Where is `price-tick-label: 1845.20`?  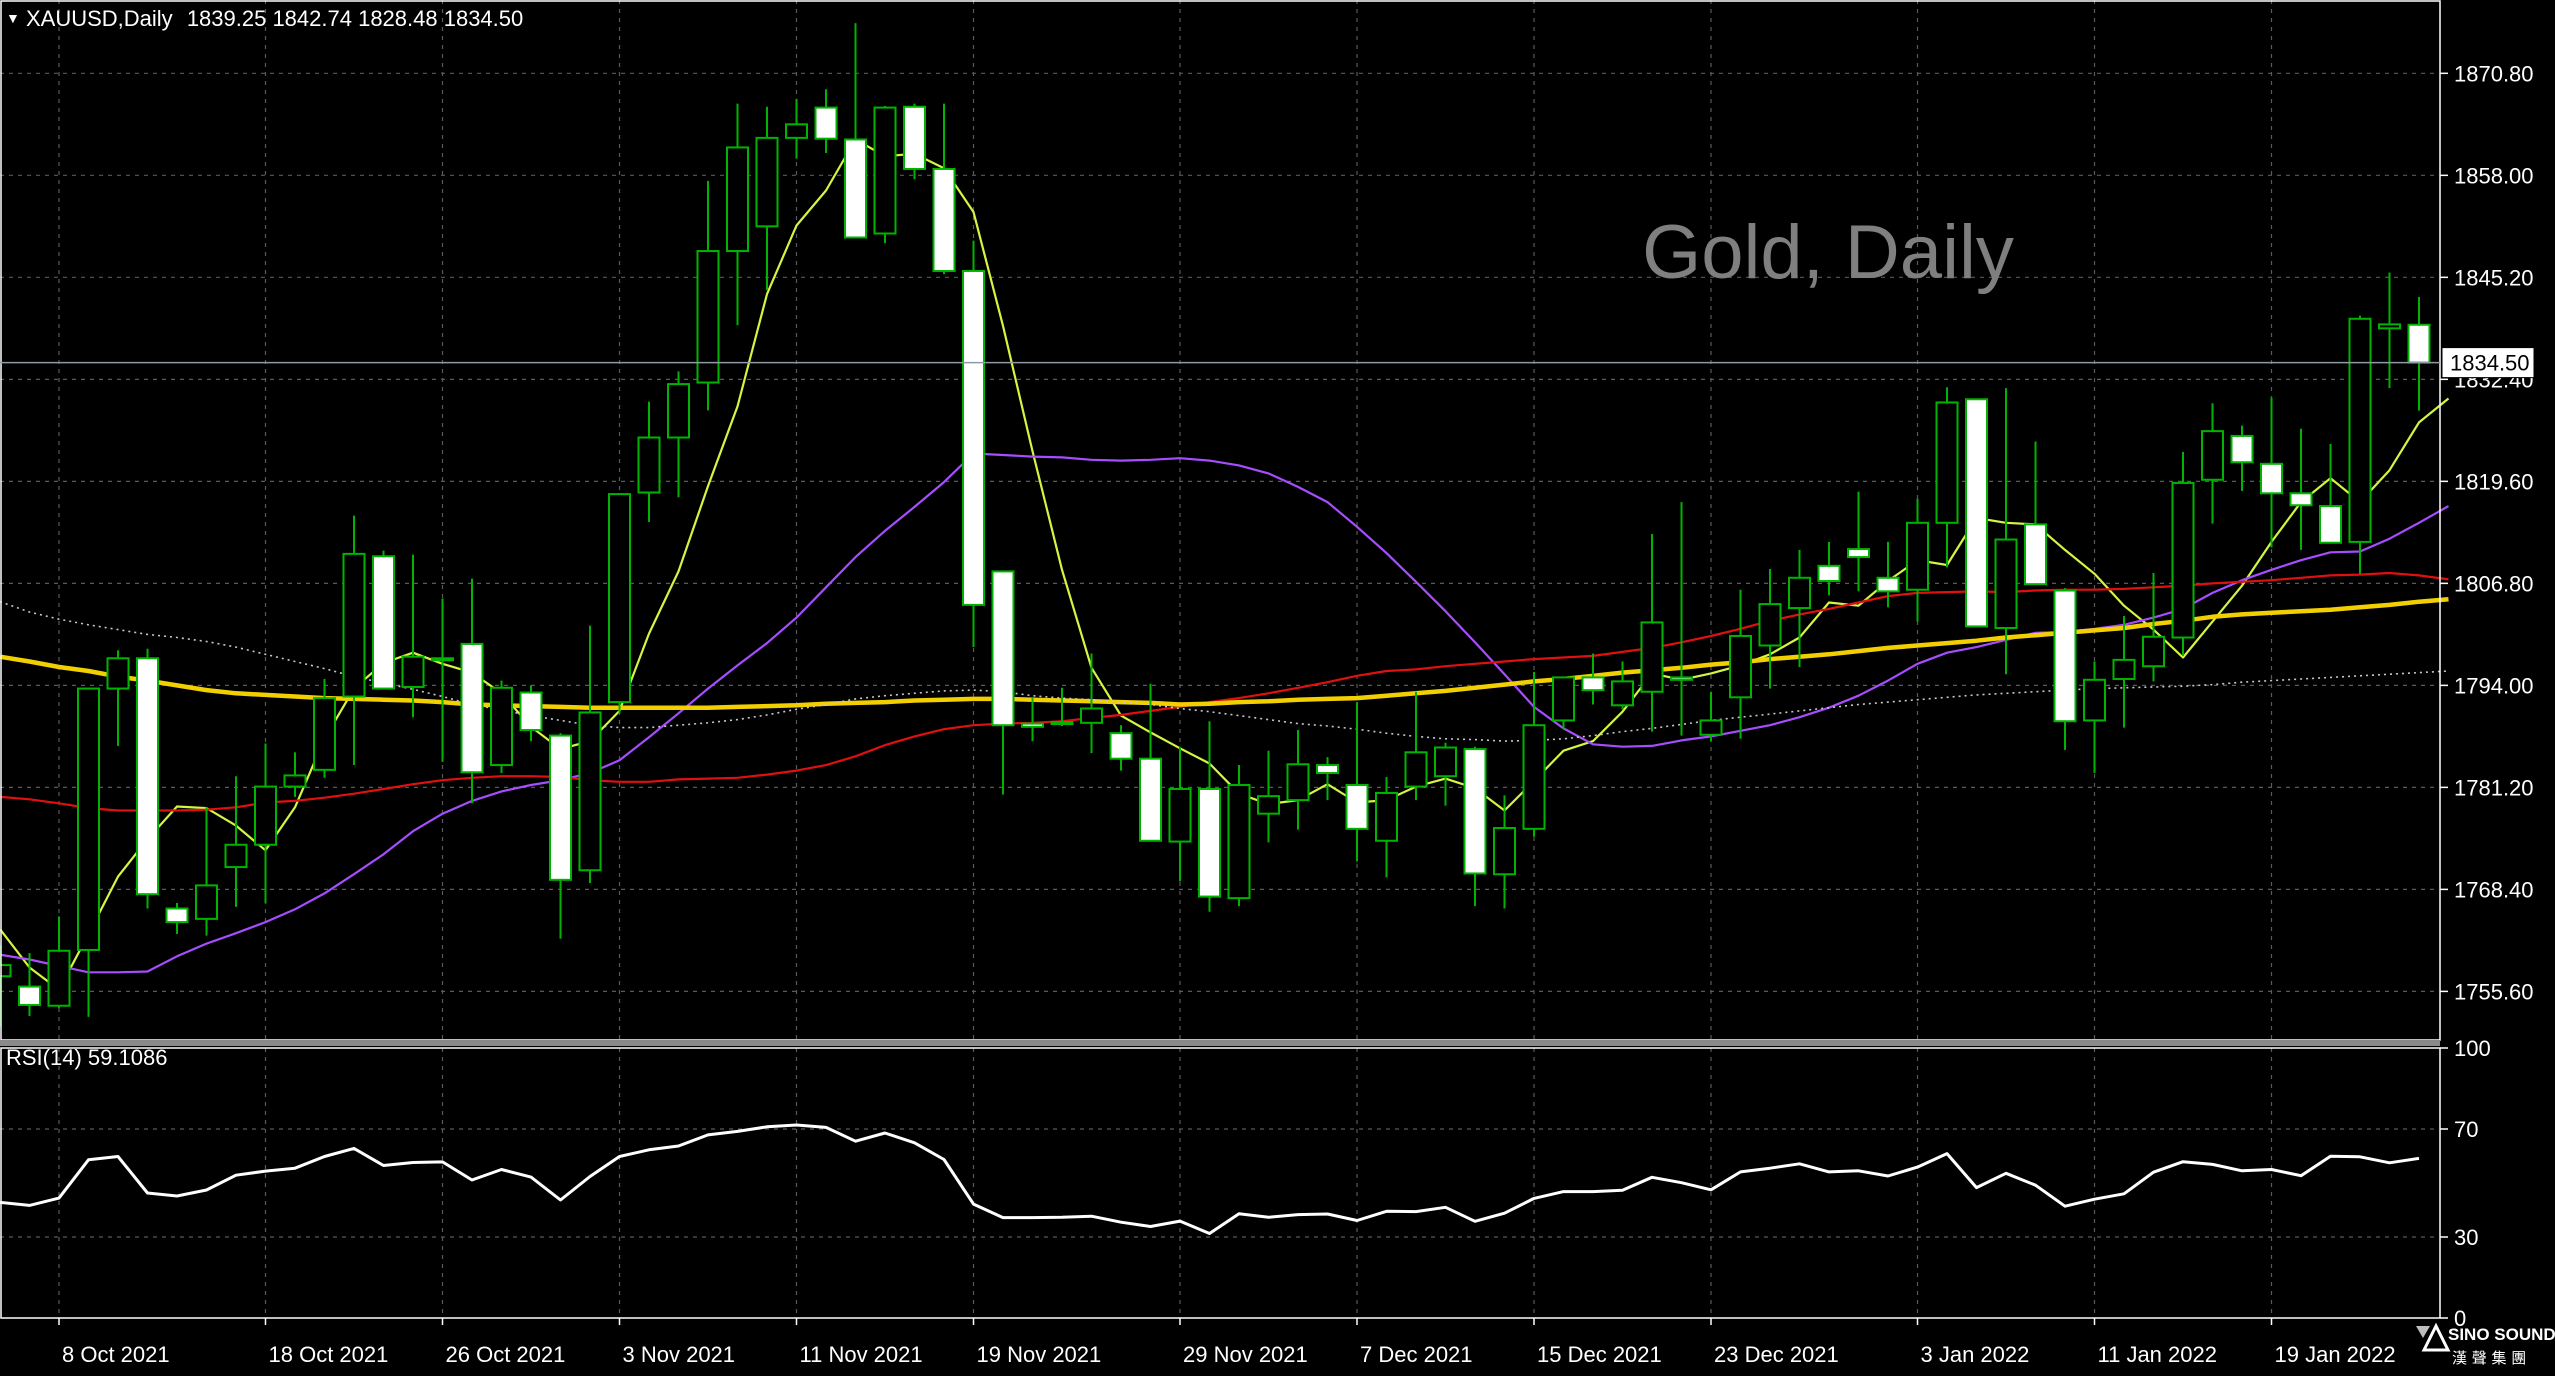 price-tick-label: 1845.20 is located at coordinates (2494, 277).